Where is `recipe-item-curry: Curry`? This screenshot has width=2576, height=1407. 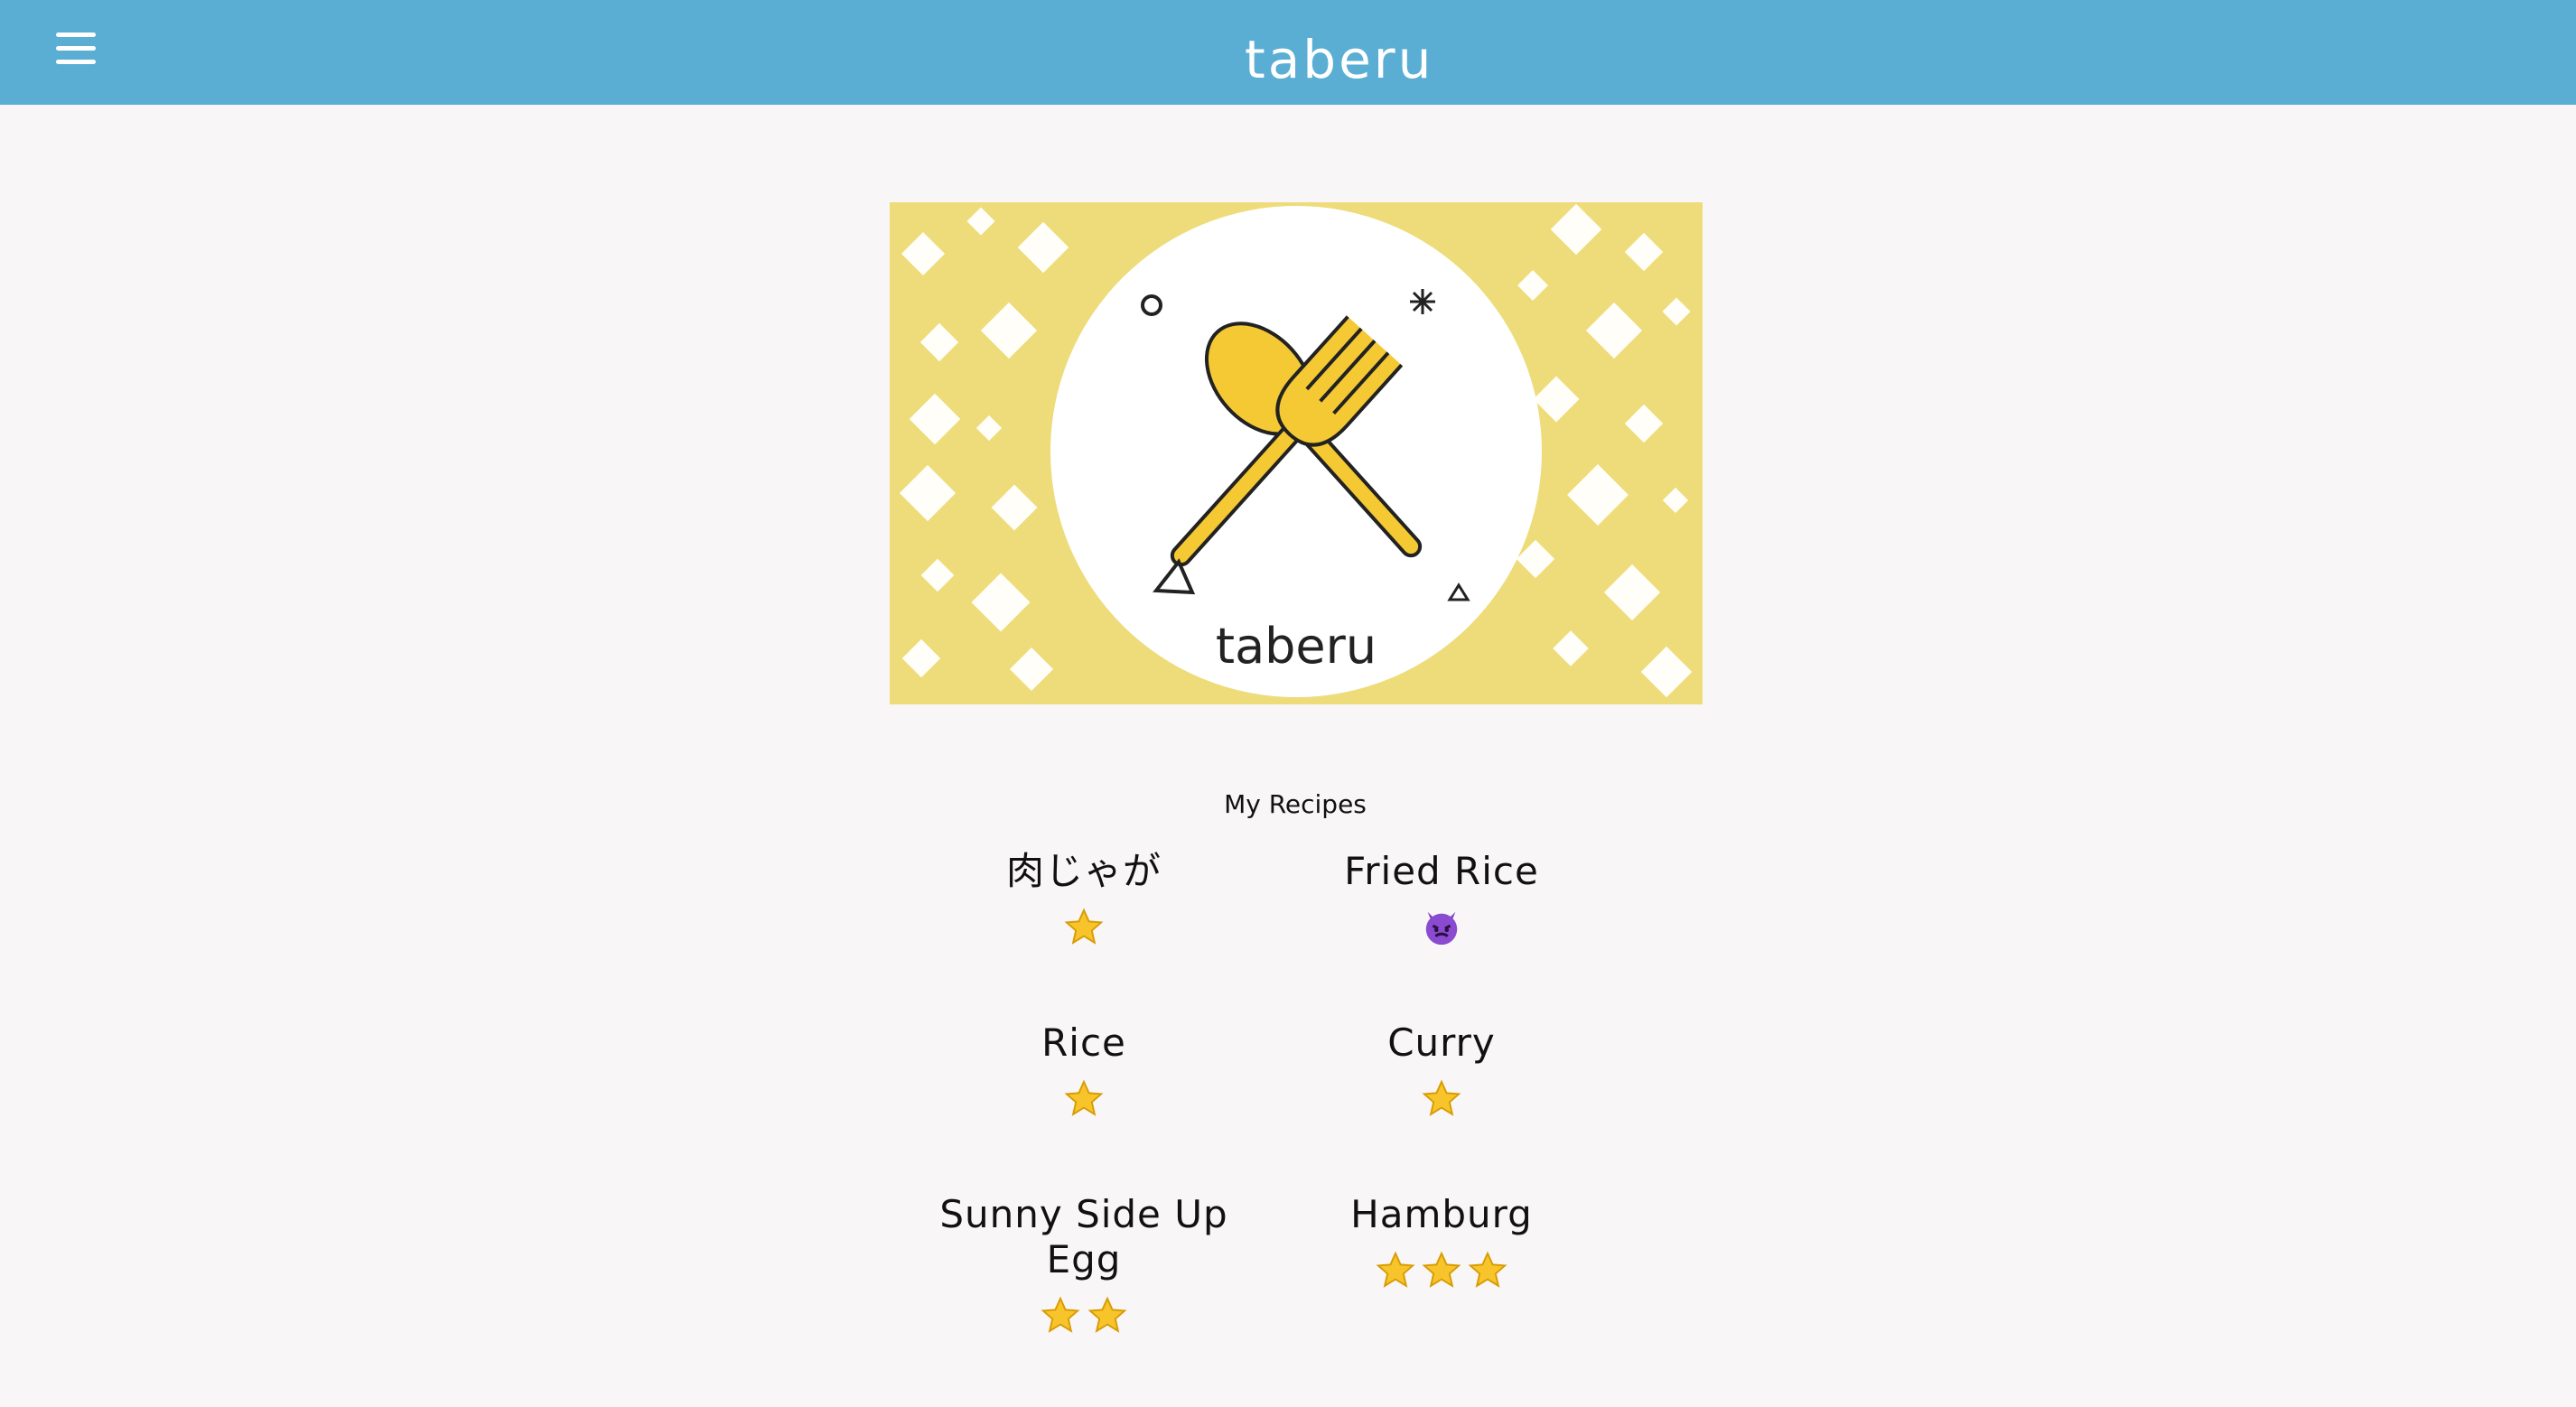 recipe-item-curry: Curry is located at coordinates (1441, 1071).